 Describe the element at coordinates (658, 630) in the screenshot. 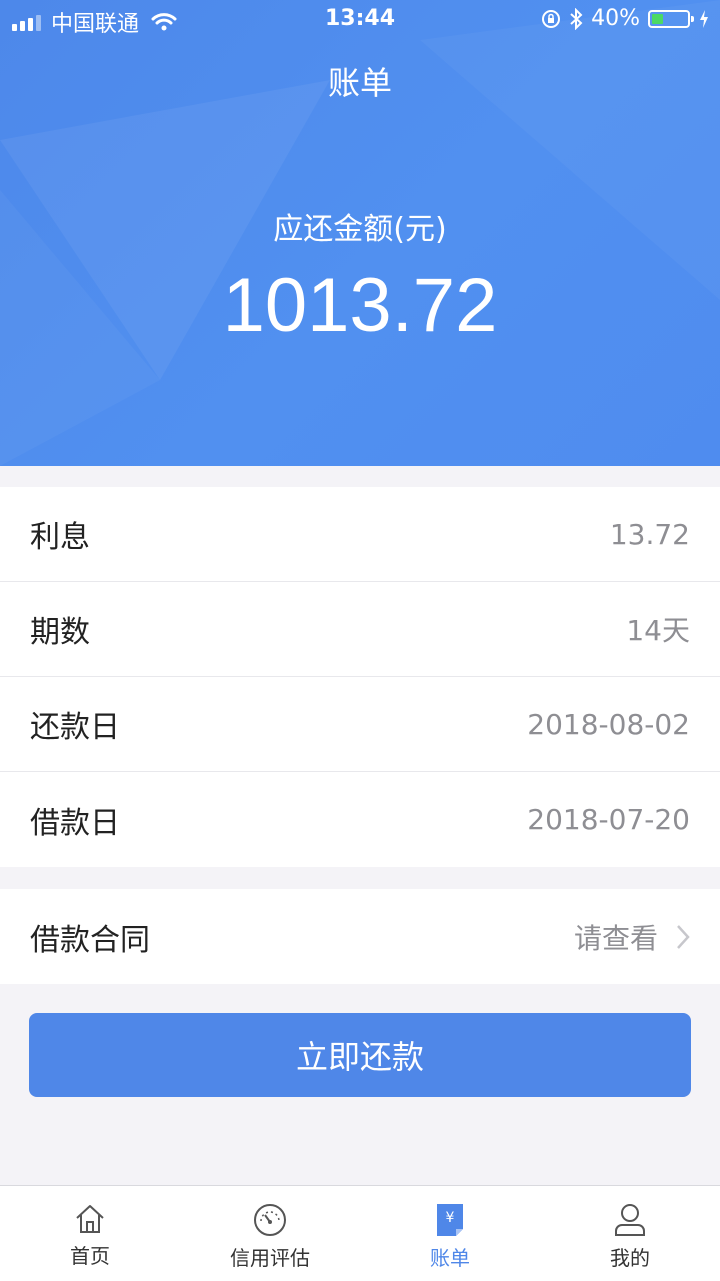

I see `detail-value: 14天` at that location.